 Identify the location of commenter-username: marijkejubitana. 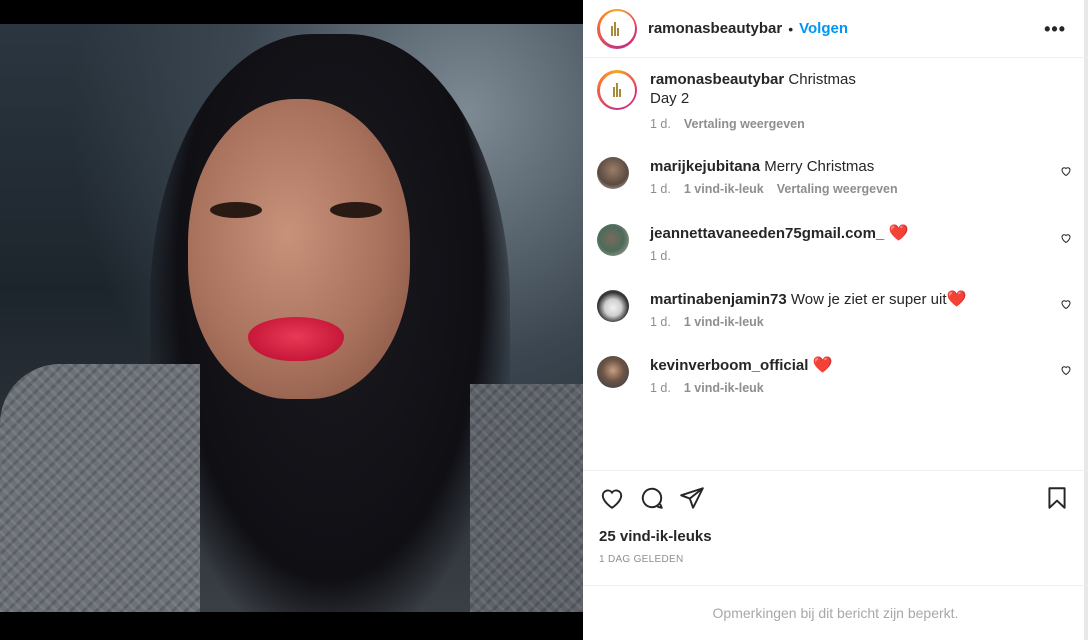
(705, 166).